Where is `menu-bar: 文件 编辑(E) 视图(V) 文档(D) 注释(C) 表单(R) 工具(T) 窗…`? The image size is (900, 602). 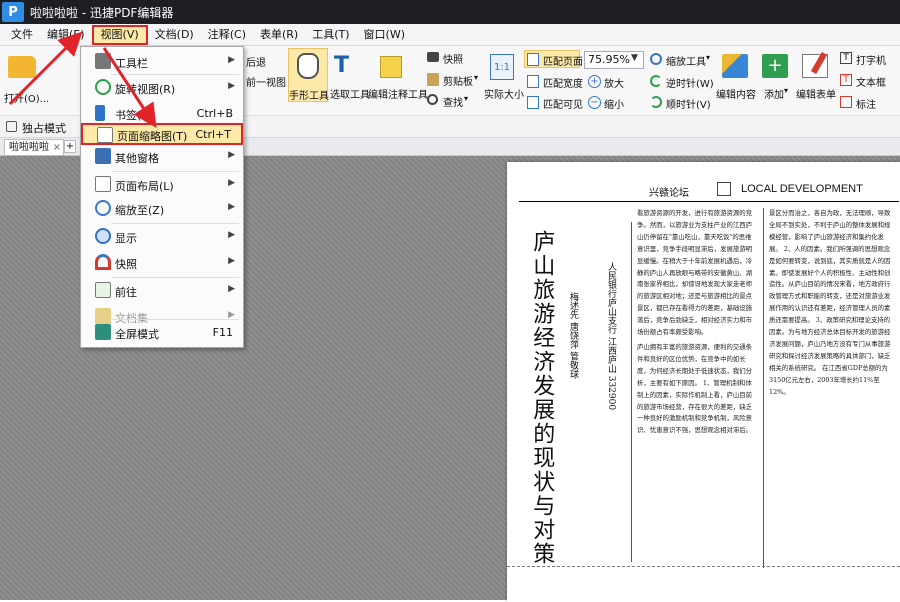
menu-bar: 文件 编辑(E) 视图(V) 文档(D) 注释(C) 表单(R) 工具(T) 窗… is located at coordinates (450, 35).